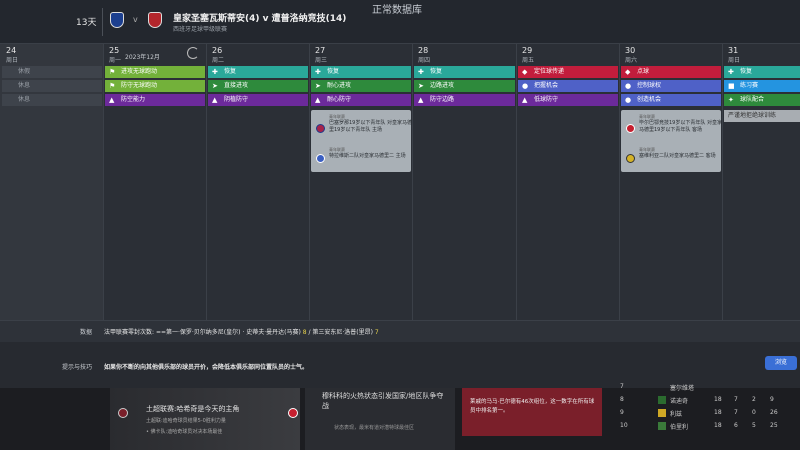  I want to click on training-slot: ➤ 耐心进攻, so click(361, 86).